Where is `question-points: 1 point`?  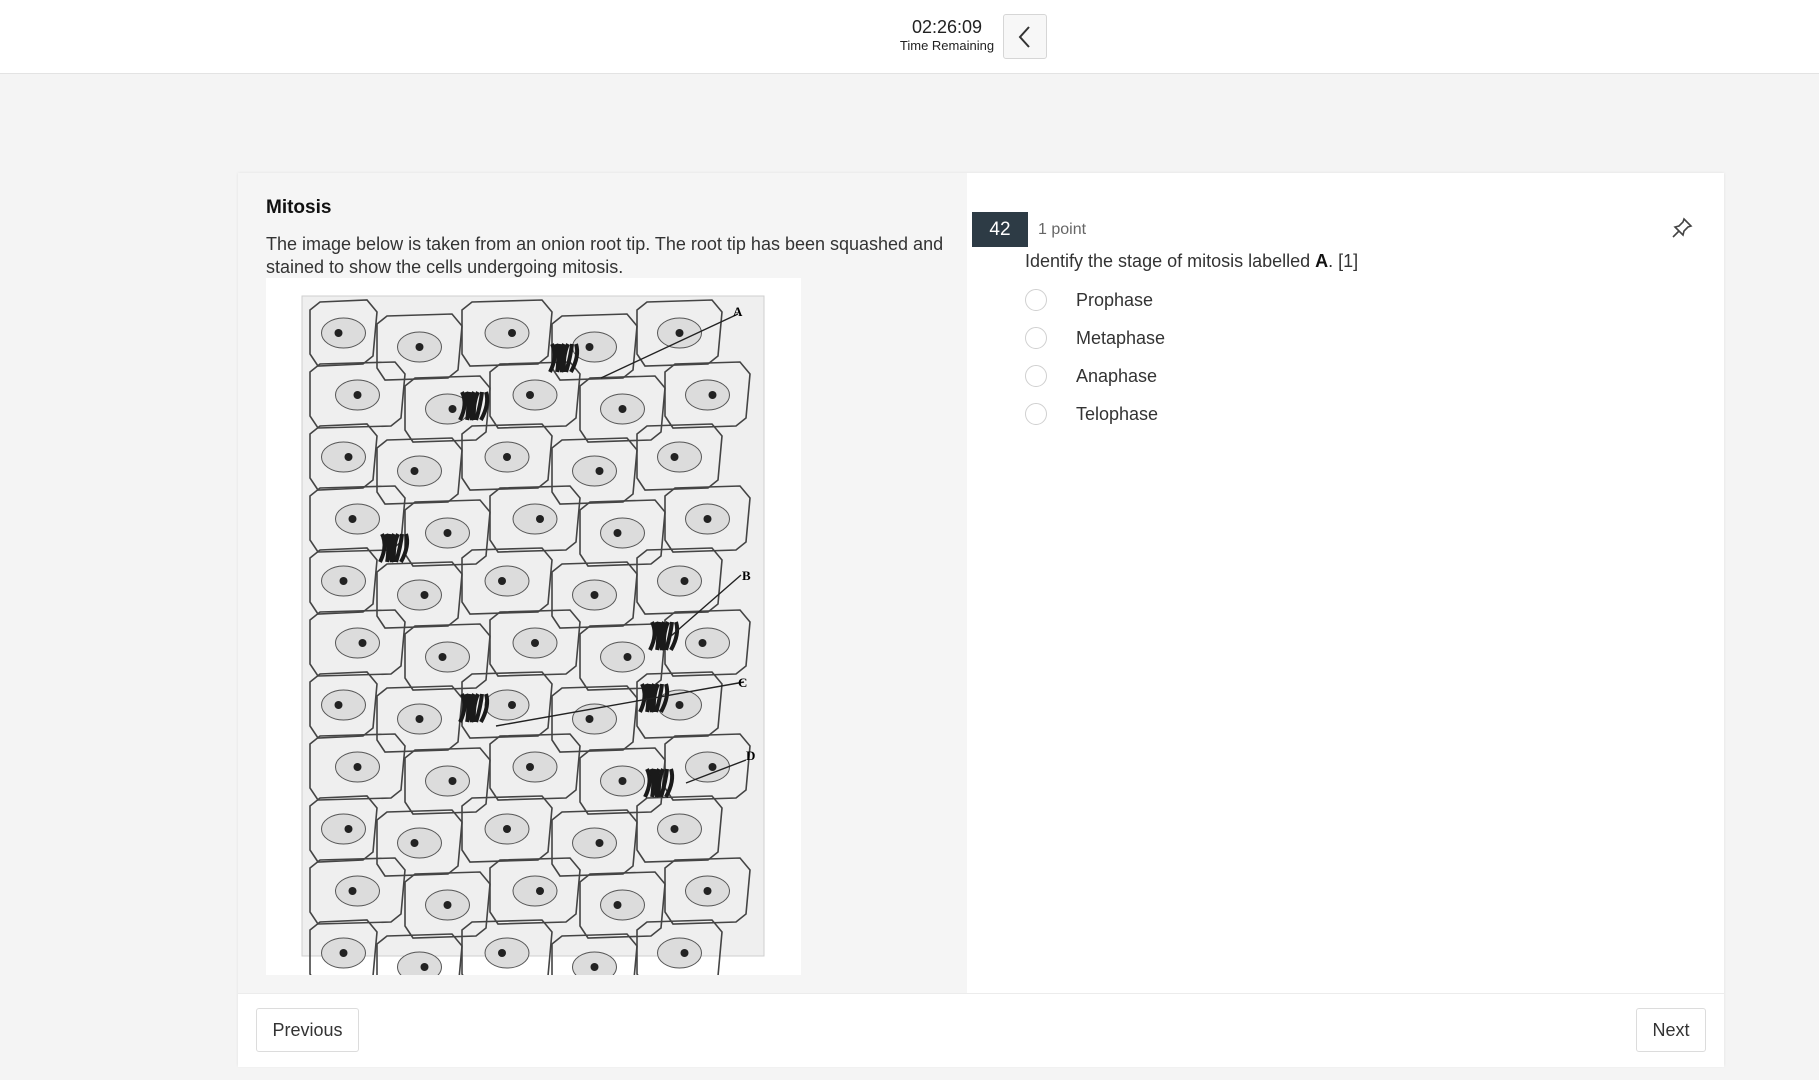 question-points: 1 point is located at coordinates (1062, 229).